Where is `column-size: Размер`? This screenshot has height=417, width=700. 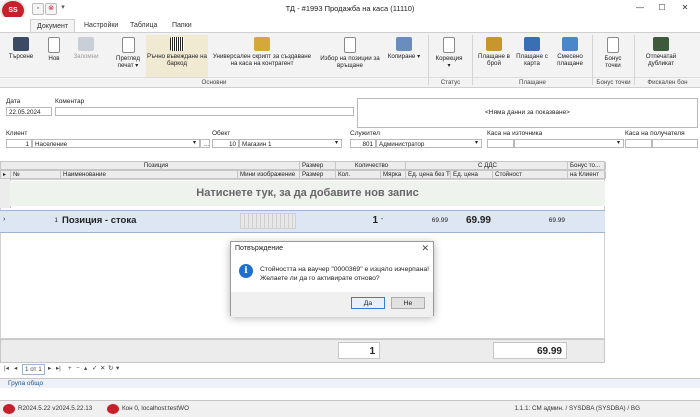
column-size: Размер is located at coordinates (318, 175).